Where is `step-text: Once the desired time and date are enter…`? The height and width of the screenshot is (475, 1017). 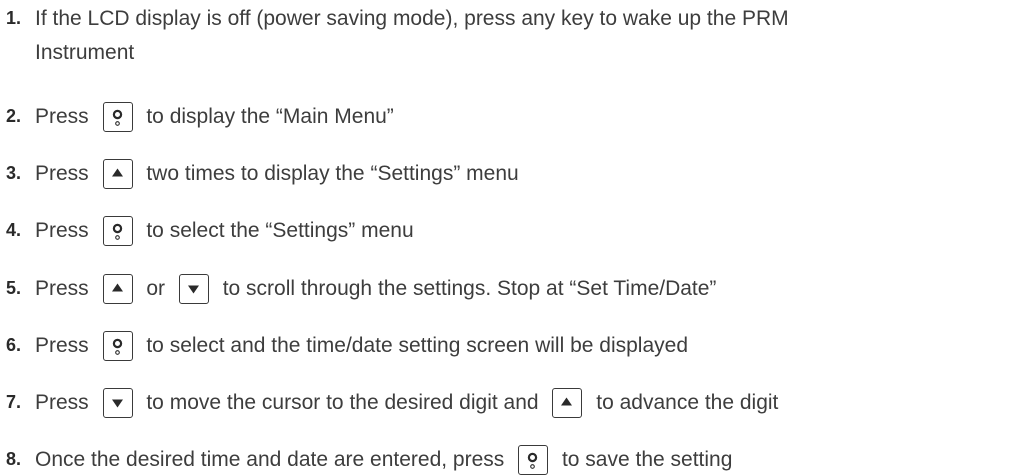 step-text: Once the desired time and date are enter… is located at coordinates (384, 459).